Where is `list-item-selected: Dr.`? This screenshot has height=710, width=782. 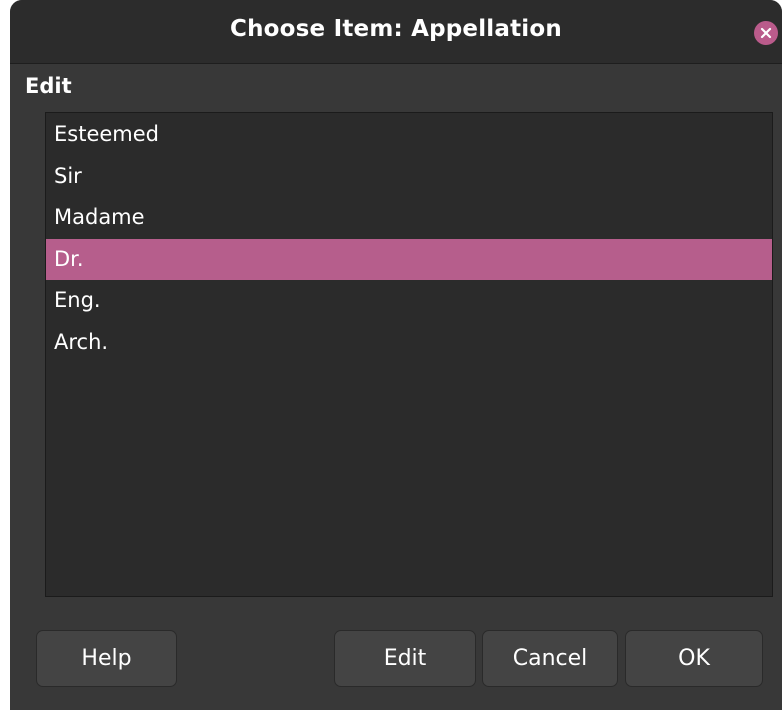
list-item-selected: Dr. is located at coordinates (409, 259).